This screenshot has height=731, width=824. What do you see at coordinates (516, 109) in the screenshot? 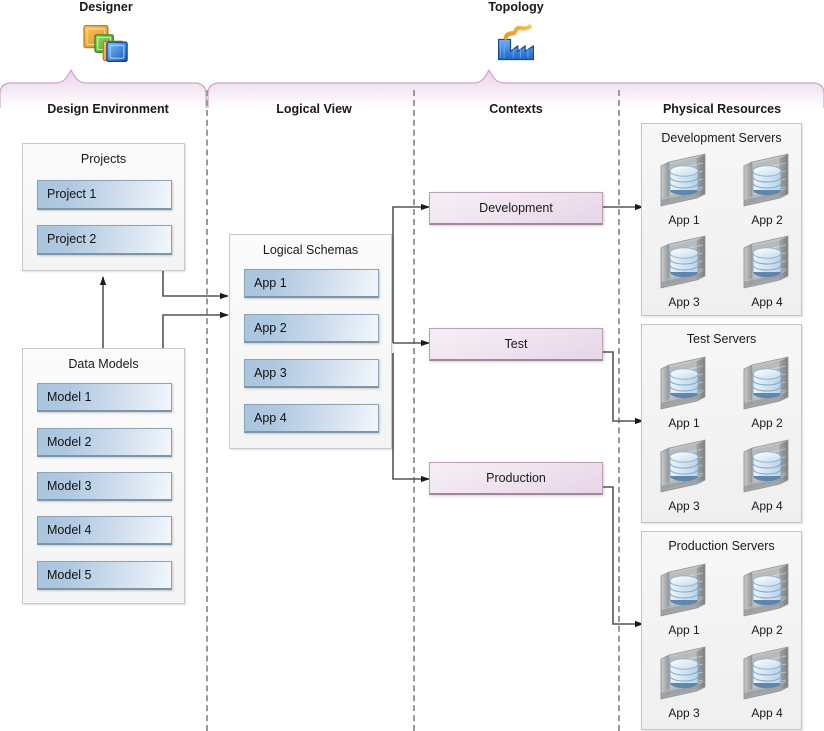
I see `column-header-contexts: Contexts` at bounding box center [516, 109].